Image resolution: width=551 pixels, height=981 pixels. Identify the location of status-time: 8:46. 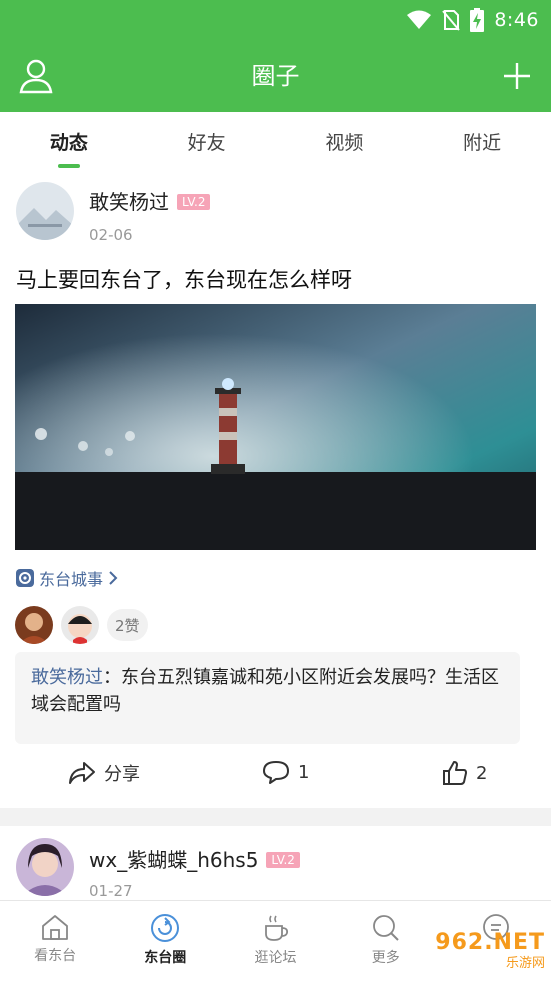
(516, 20).